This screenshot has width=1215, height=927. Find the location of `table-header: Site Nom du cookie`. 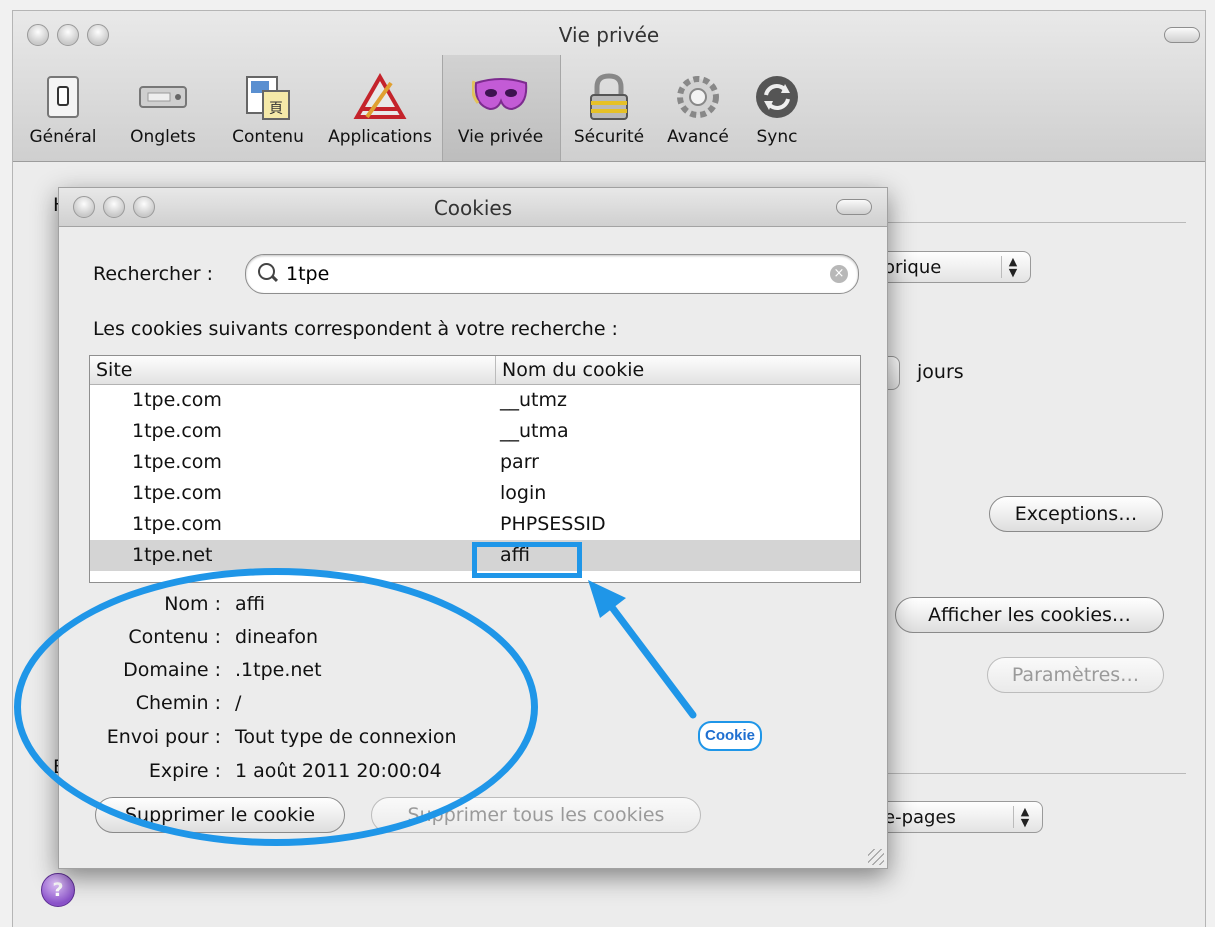

table-header: Site Nom du cookie is located at coordinates (475, 370).